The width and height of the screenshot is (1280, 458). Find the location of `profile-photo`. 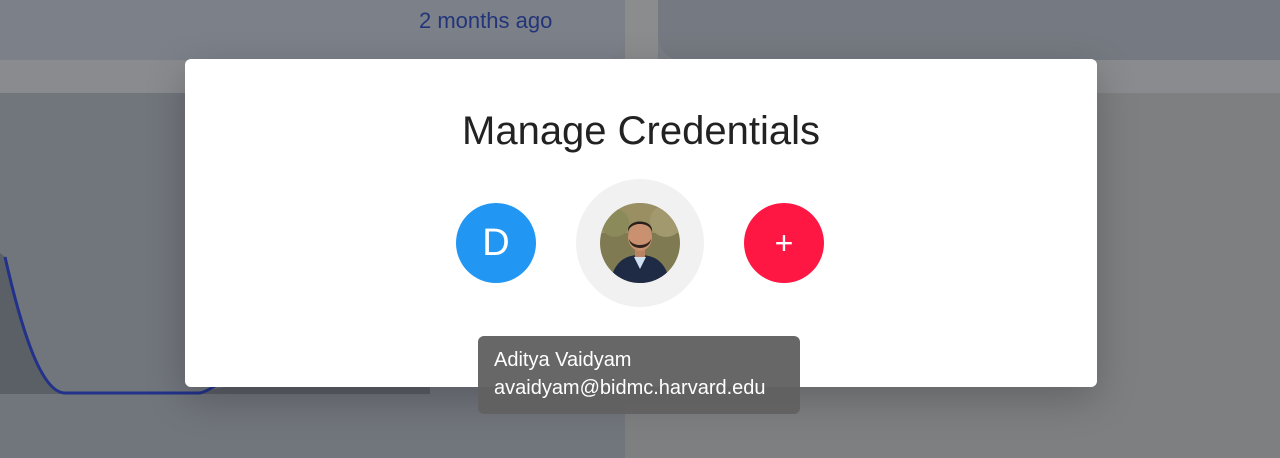

profile-photo is located at coordinates (640, 243).